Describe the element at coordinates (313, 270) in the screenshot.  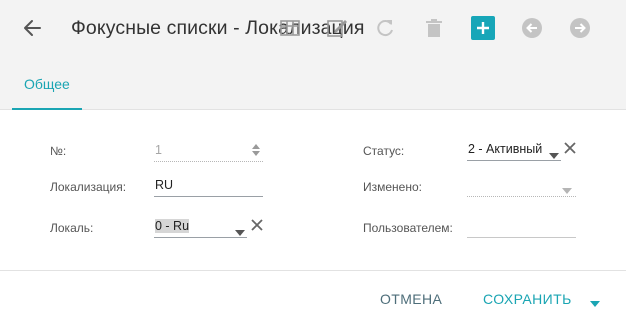
I see `footer-divider` at that location.